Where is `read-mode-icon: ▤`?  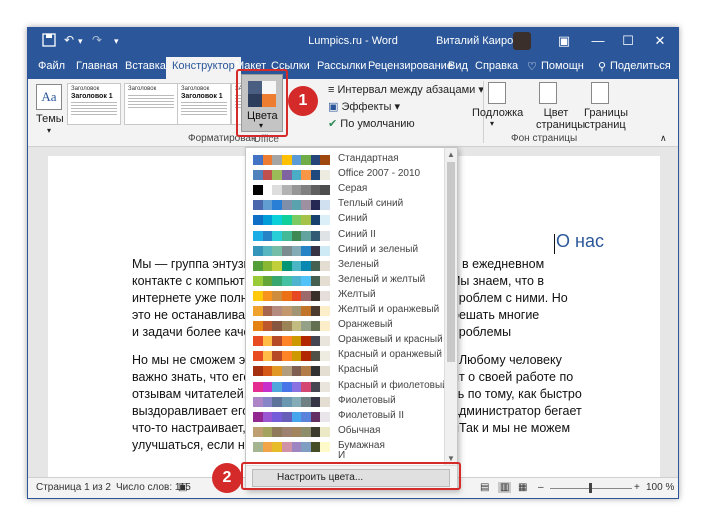
read-mode-icon: ▤ is located at coordinates (484, 487).